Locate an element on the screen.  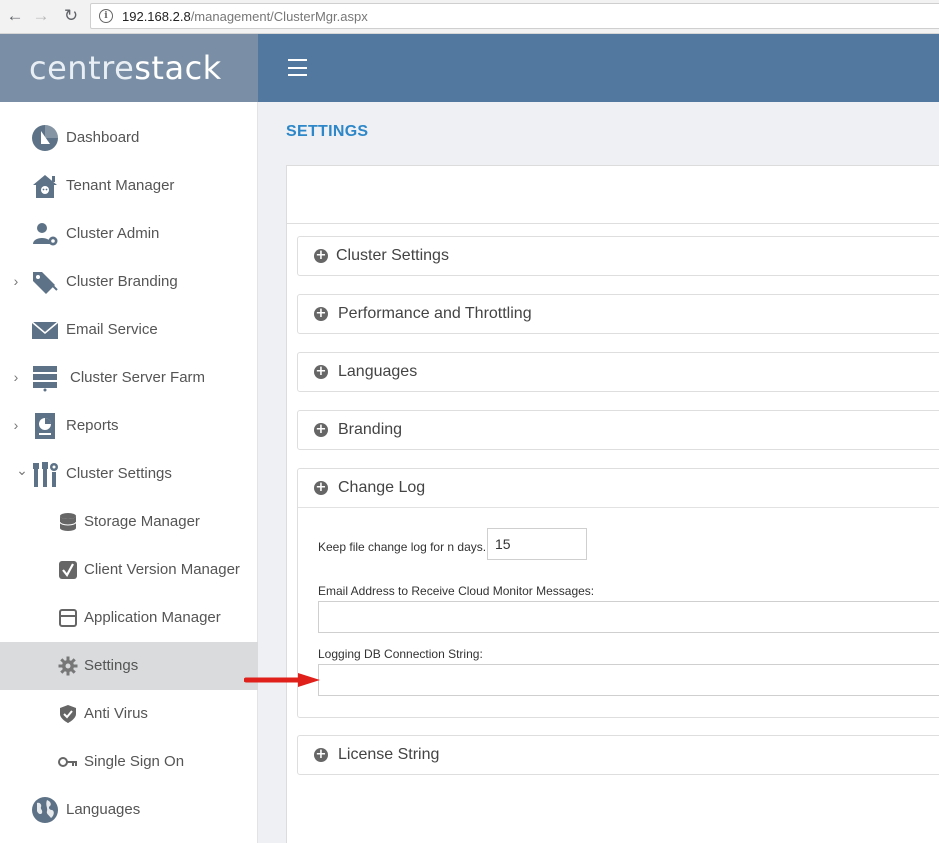
panel-header: + Branding is located at coordinates (618, 430).